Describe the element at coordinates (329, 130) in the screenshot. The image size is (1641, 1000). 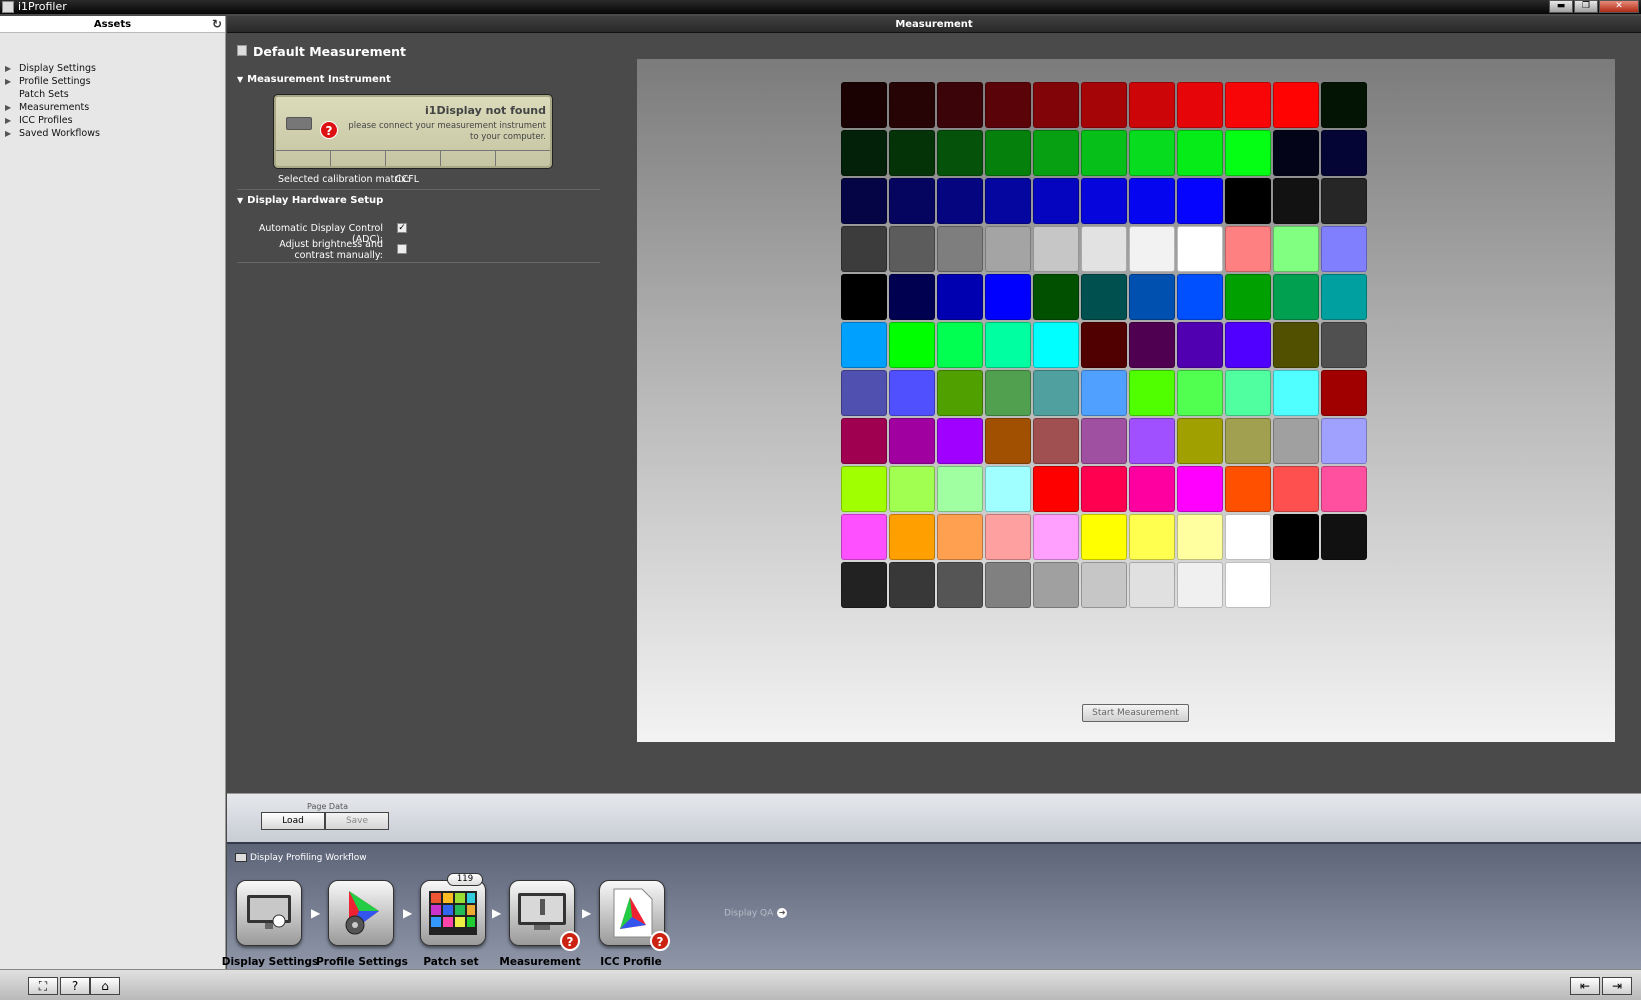
I see `question-mark-icon: ?` at that location.